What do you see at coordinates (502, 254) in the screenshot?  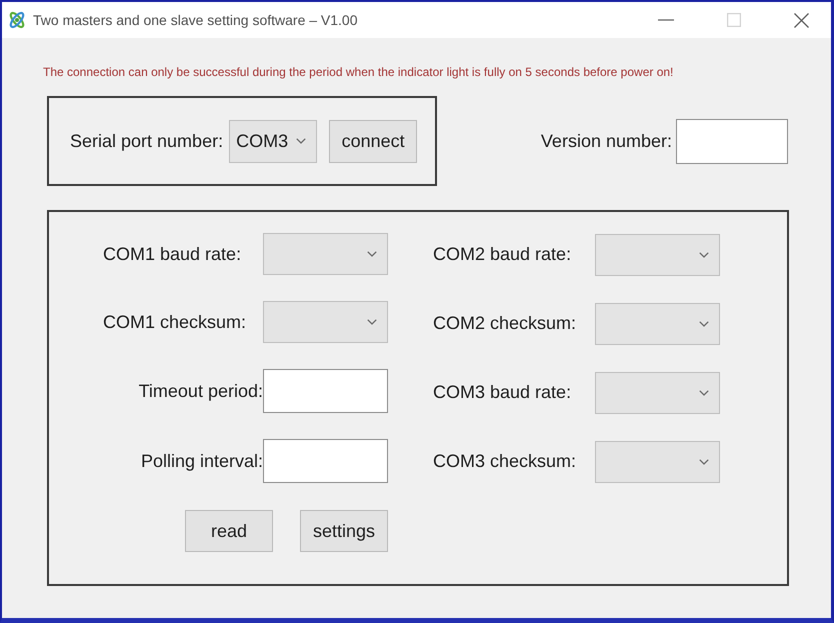 I see `field-label: COM2 baud rate:` at bounding box center [502, 254].